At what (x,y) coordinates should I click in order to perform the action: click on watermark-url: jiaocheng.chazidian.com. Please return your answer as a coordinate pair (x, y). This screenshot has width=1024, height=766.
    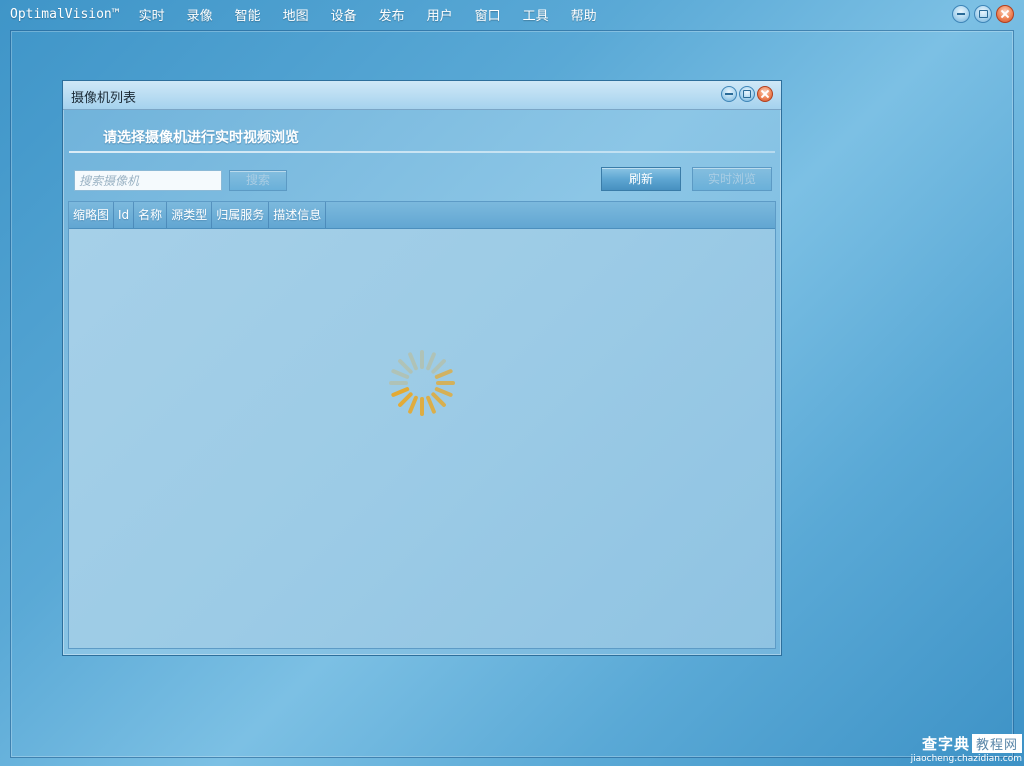
    Looking at the image, I should click on (966, 759).